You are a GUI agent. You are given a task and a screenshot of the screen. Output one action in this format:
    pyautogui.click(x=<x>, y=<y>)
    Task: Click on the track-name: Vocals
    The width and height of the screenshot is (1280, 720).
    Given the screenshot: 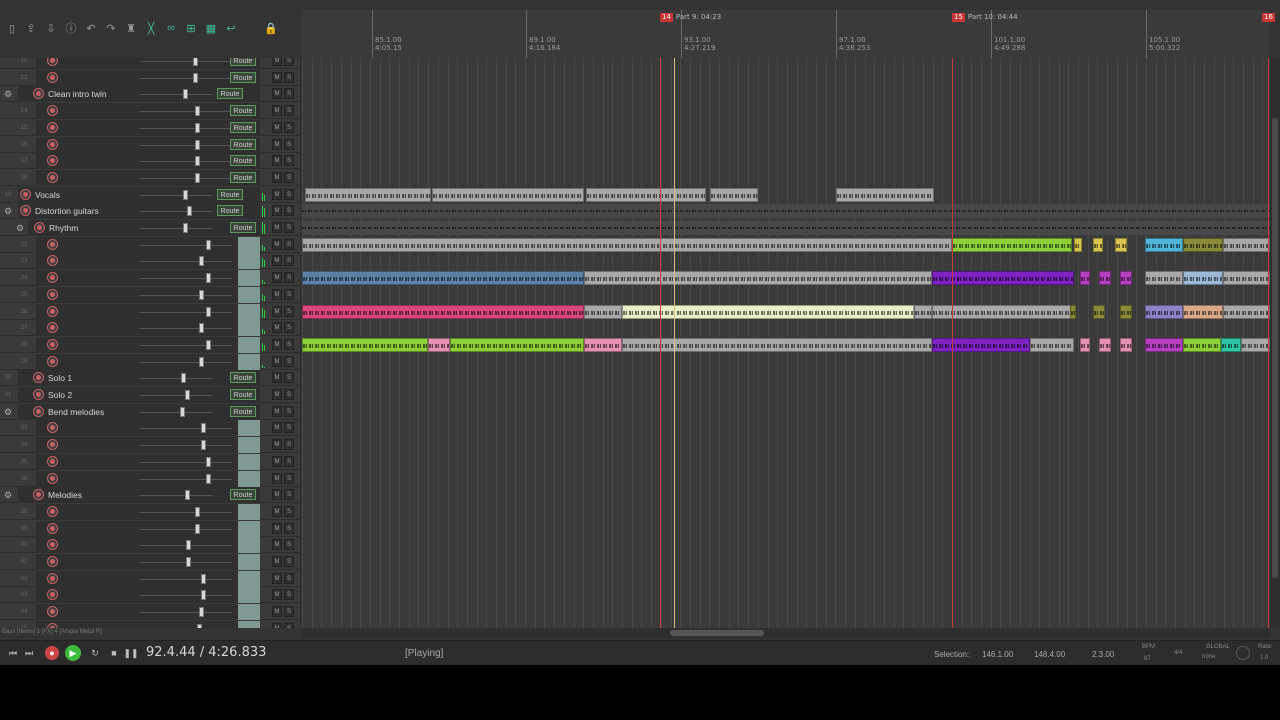 What is the action you would take?
    pyautogui.click(x=47, y=195)
    